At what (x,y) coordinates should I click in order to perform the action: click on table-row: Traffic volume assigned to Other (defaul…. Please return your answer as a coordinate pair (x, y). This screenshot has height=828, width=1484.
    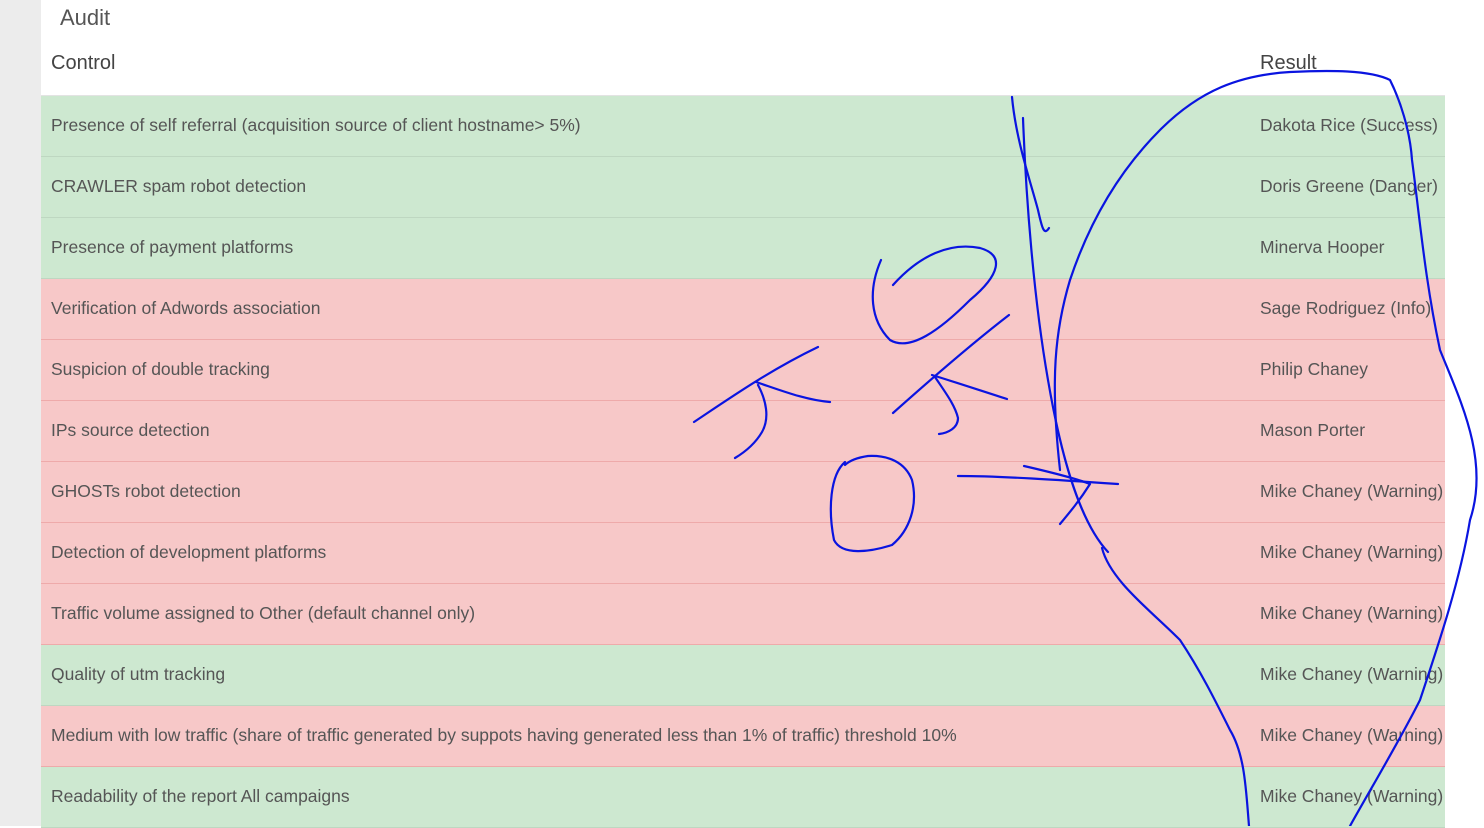
    Looking at the image, I should click on (743, 614).